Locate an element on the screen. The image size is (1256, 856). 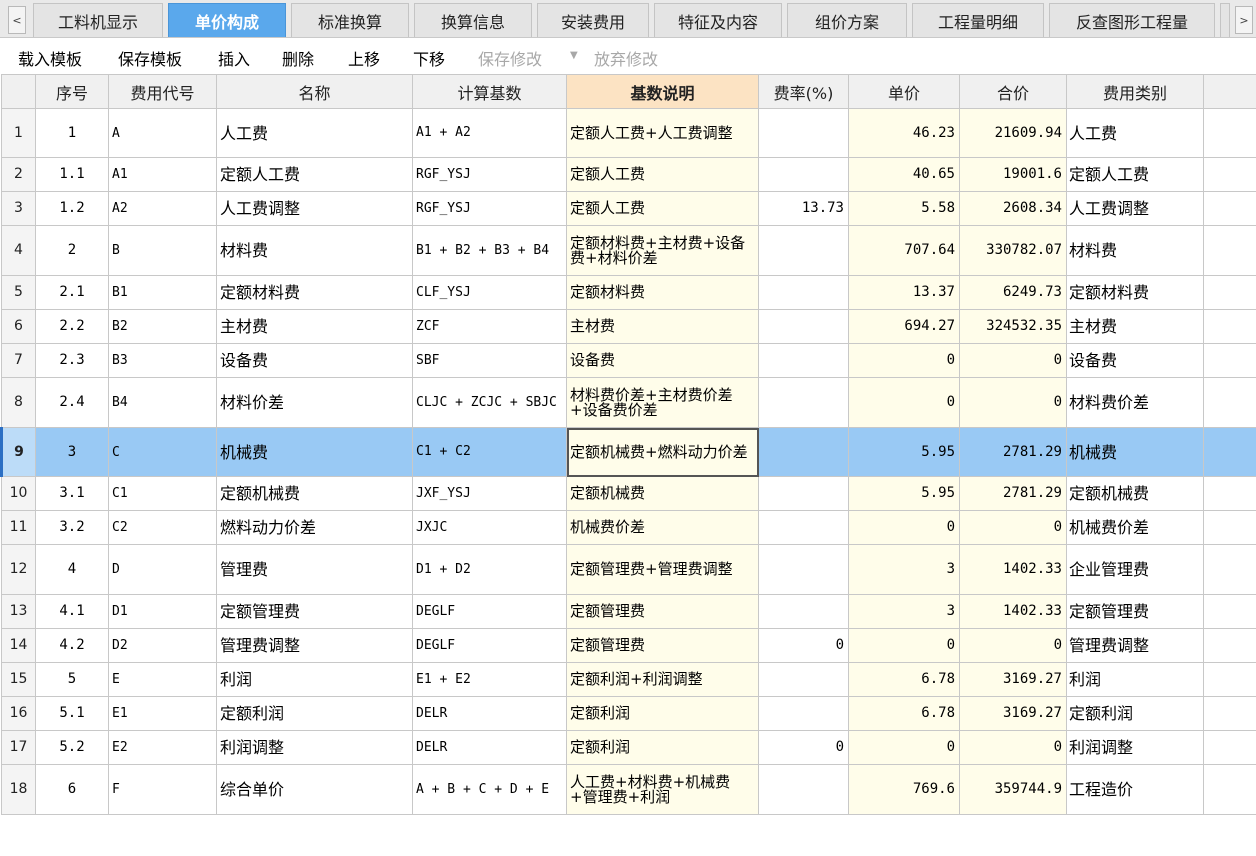
fee-code-cell: B is located at coordinates (162, 250).